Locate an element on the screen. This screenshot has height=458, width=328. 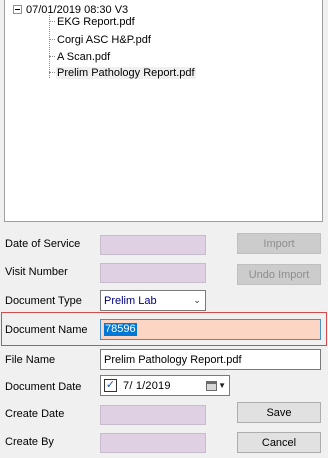
visit-number-label: Visit Number is located at coordinates (36, 272).